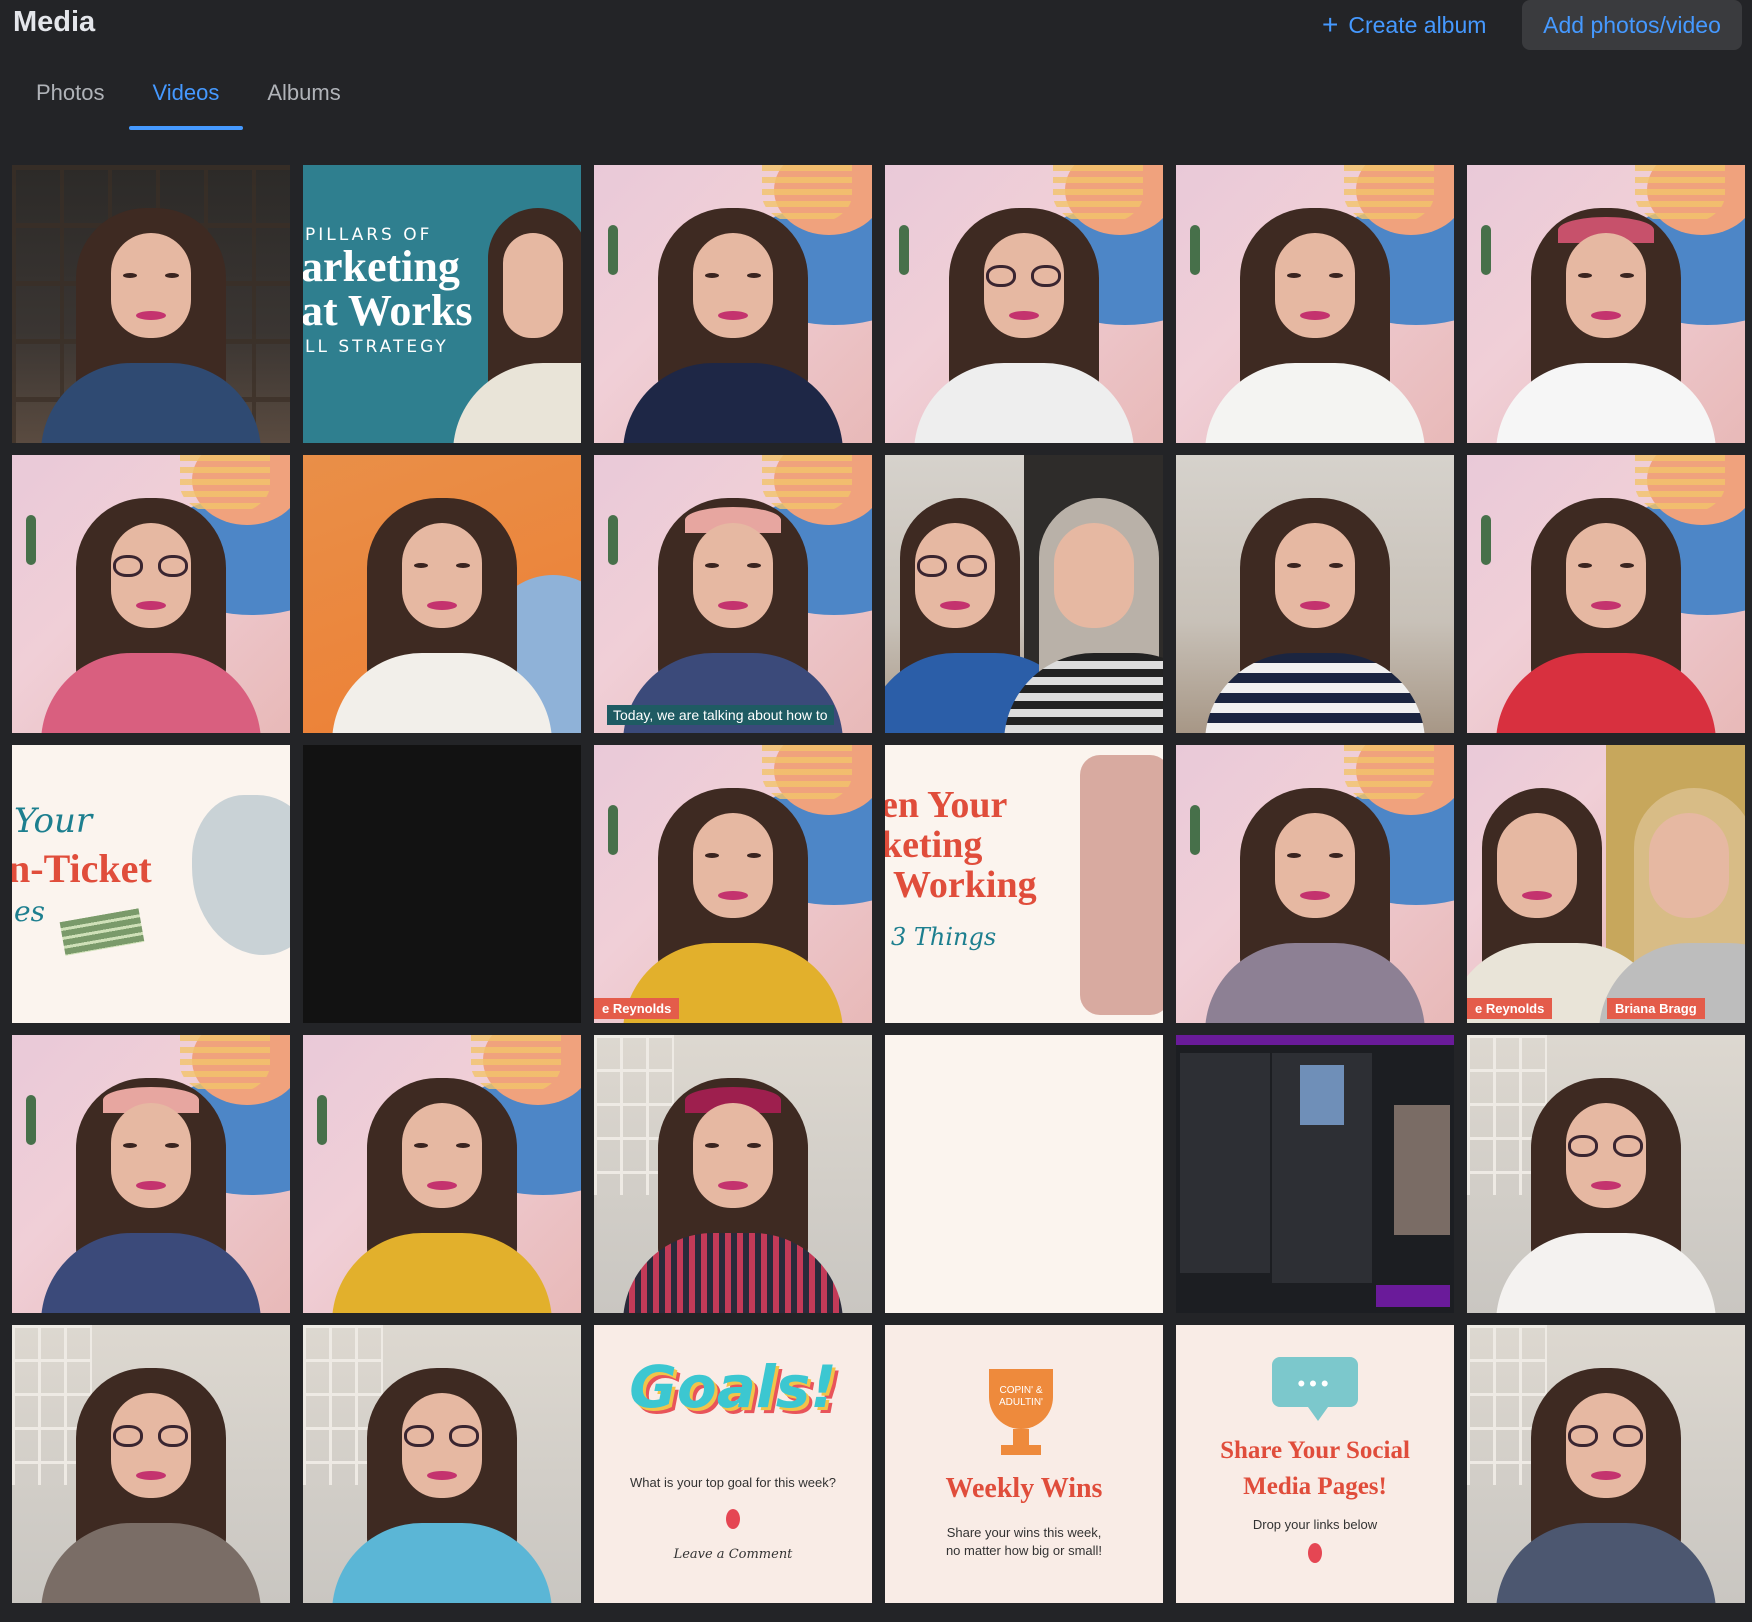  Describe the element at coordinates (1024, 1532) in the screenshot. I see `slide-text: Share your wins this week,` at that location.